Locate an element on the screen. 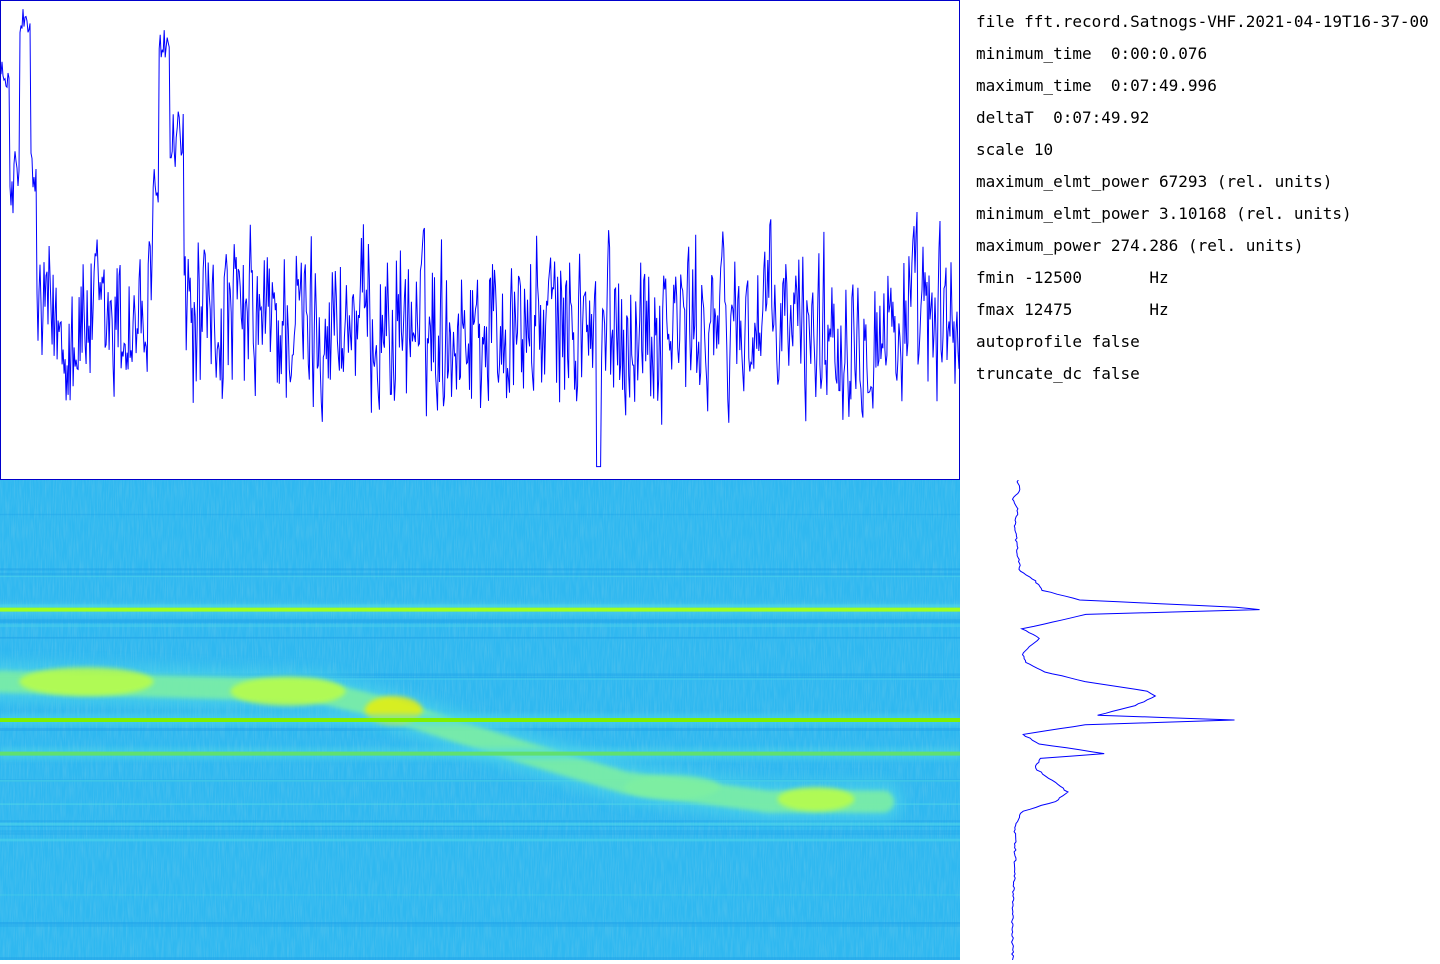  info-value: 0:00:0.076 is located at coordinates (1159, 53).